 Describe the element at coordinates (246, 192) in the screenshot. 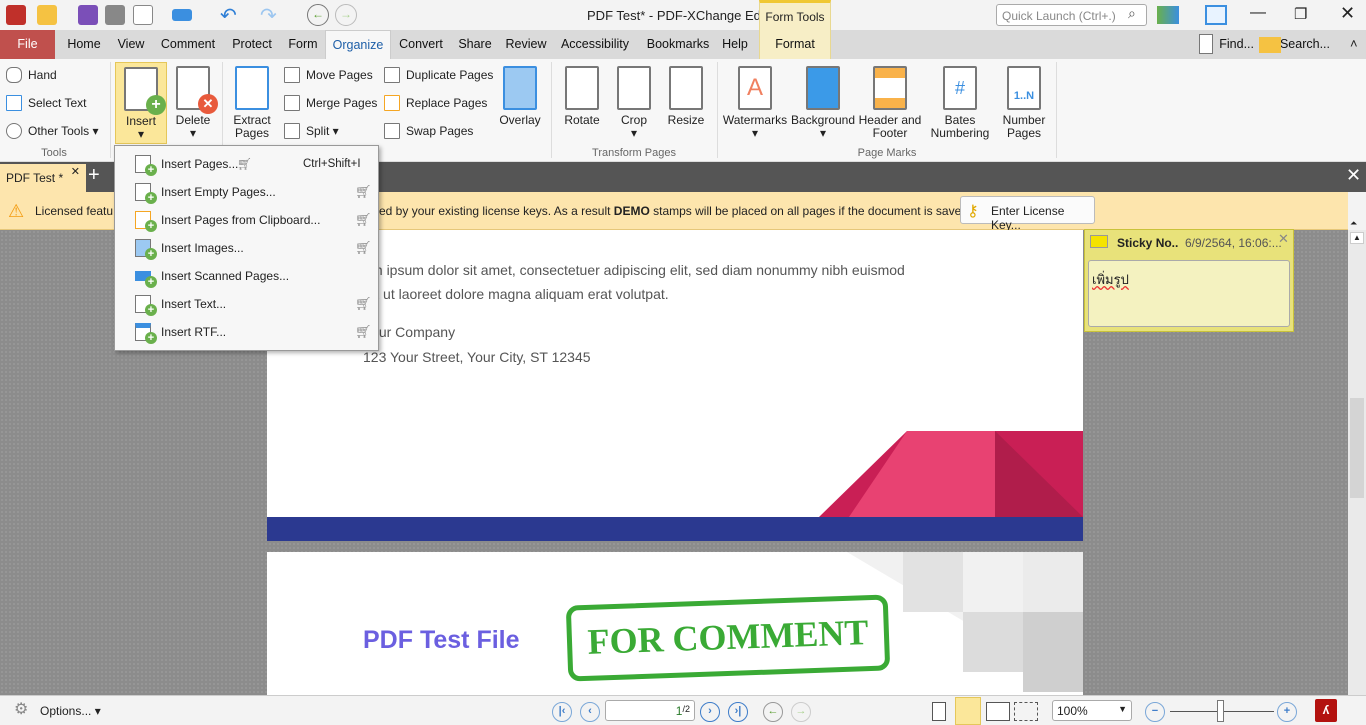

I see `menu-item-insert-empty-pages: + Insert Empty Pages... 🛒︎` at that location.